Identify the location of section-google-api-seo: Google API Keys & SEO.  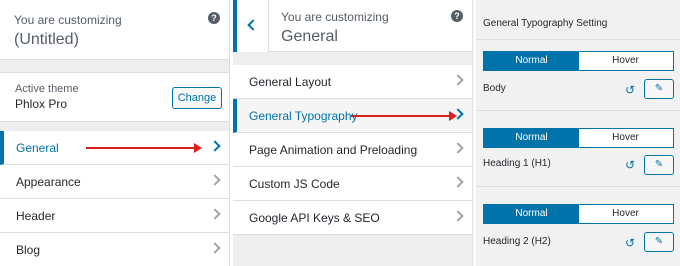
(352, 218).